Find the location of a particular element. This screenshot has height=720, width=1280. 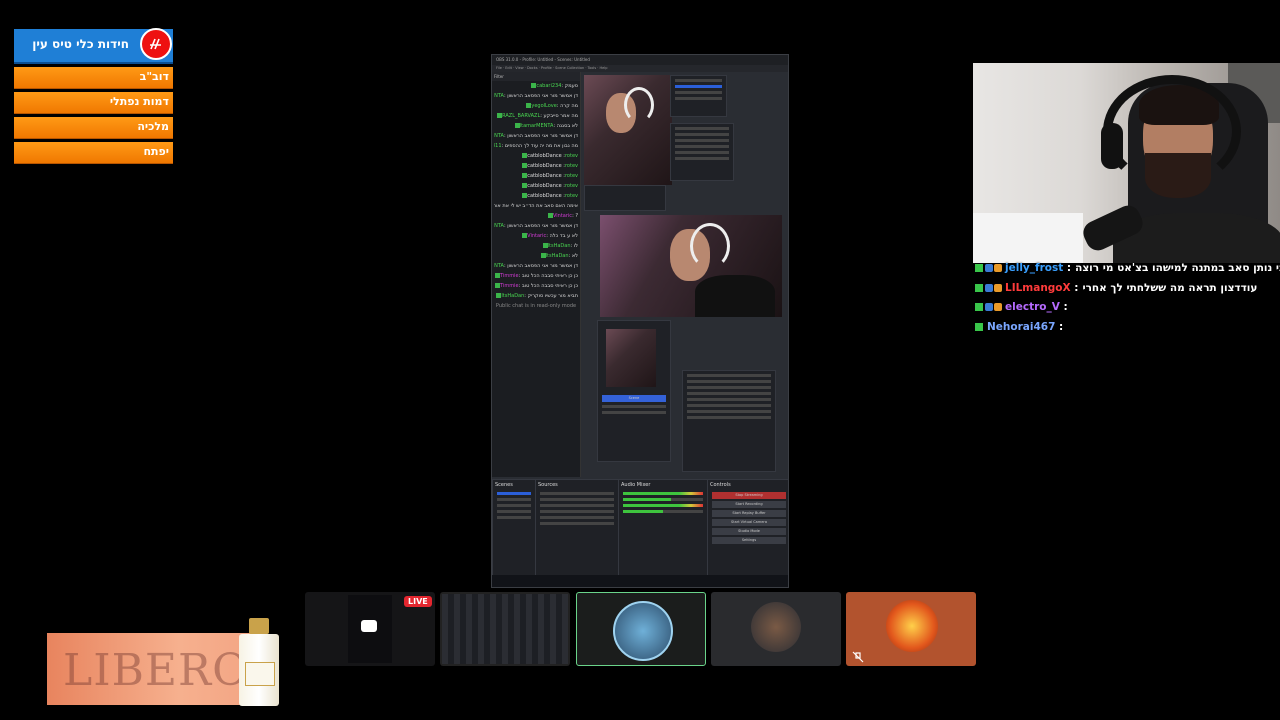

chat-username: jelly_frost is located at coordinates (1034, 268).